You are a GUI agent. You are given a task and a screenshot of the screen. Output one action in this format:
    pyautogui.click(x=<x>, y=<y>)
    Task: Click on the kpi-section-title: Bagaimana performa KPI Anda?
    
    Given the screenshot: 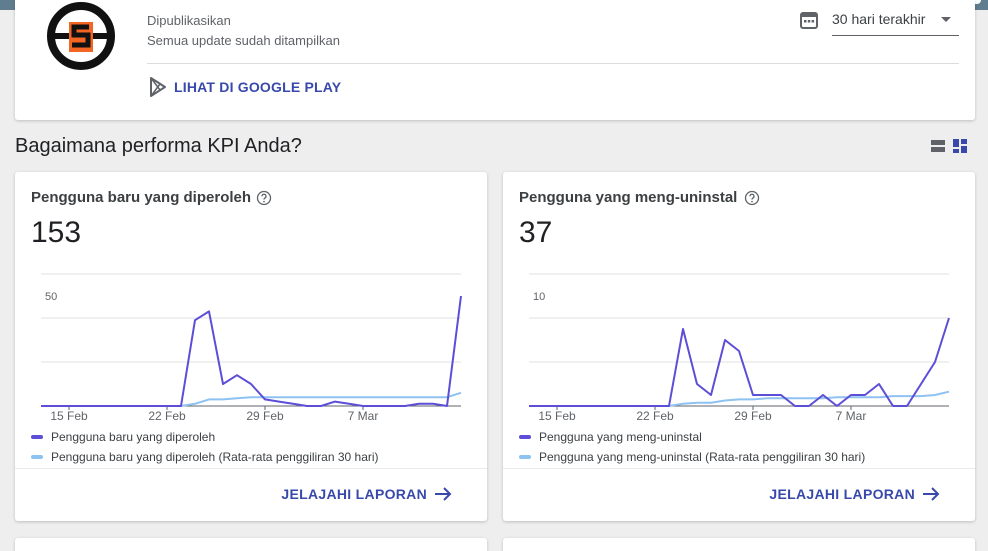 What is the action you would take?
    pyautogui.click(x=158, y=146)
    